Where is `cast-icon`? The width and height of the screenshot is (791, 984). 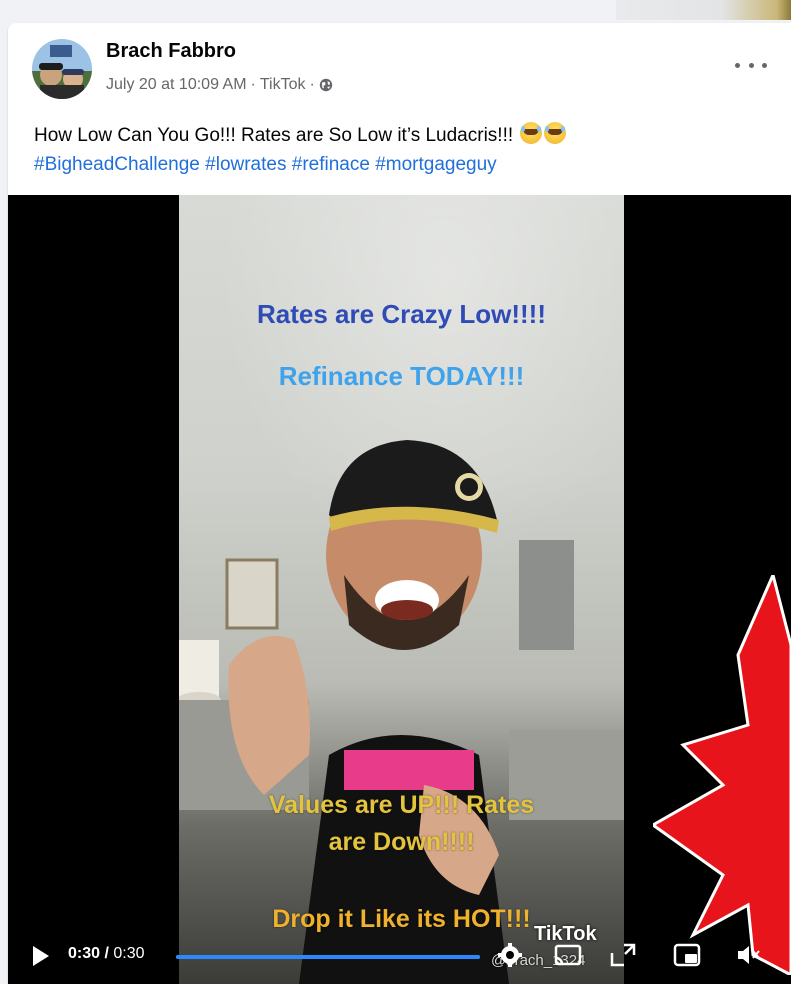
cast-icon is located at coordinates (568, 955).